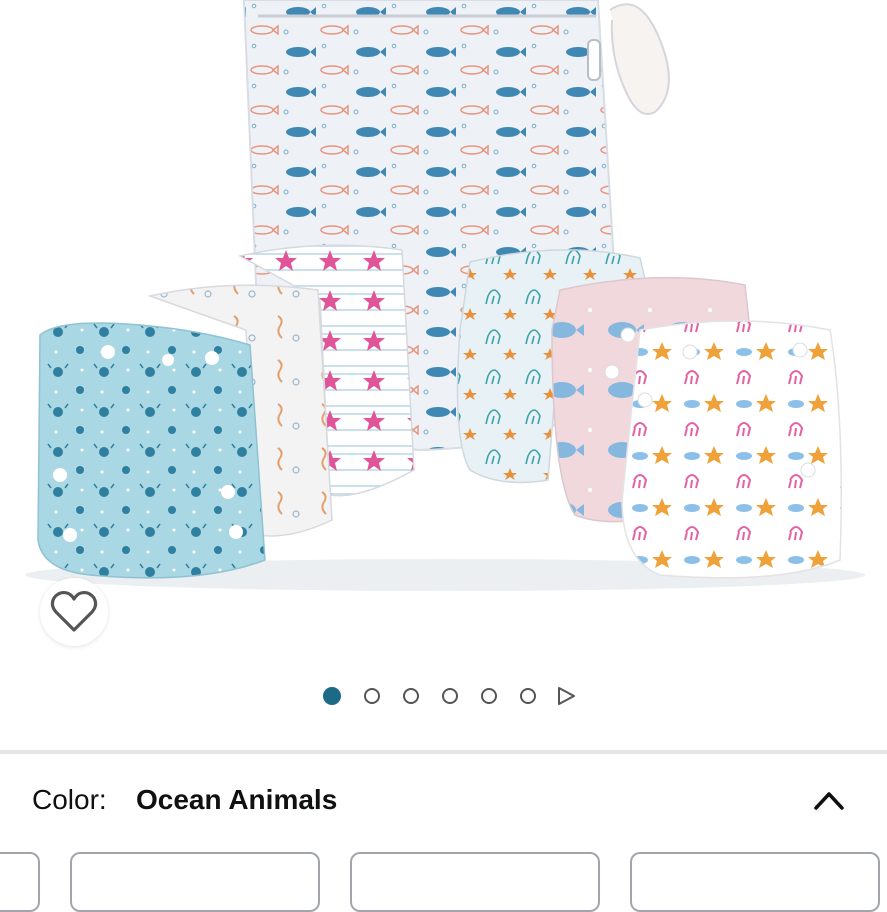 This screenshot has height=912, width=887. What do you see at coordinates (443, 752) in the screenshot?
I see `section-divider` at bounding box center [443, 752].